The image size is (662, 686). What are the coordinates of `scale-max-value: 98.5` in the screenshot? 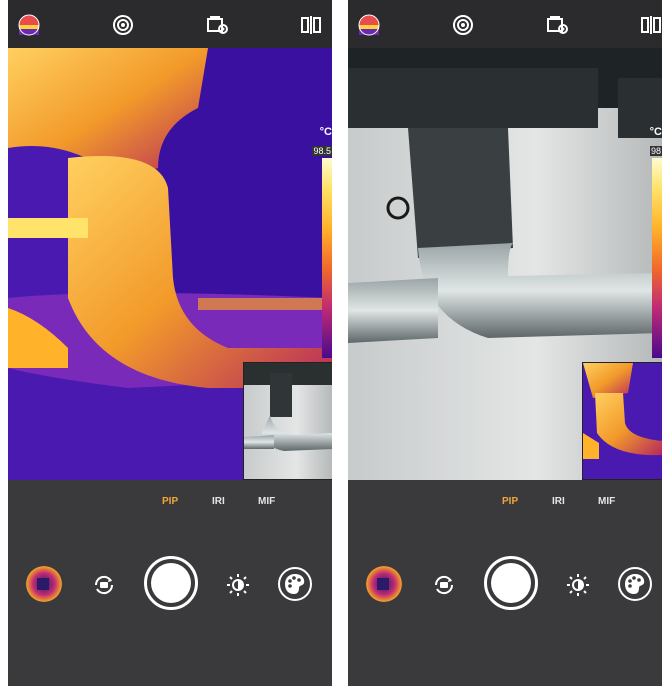 It's located at (322, 151).